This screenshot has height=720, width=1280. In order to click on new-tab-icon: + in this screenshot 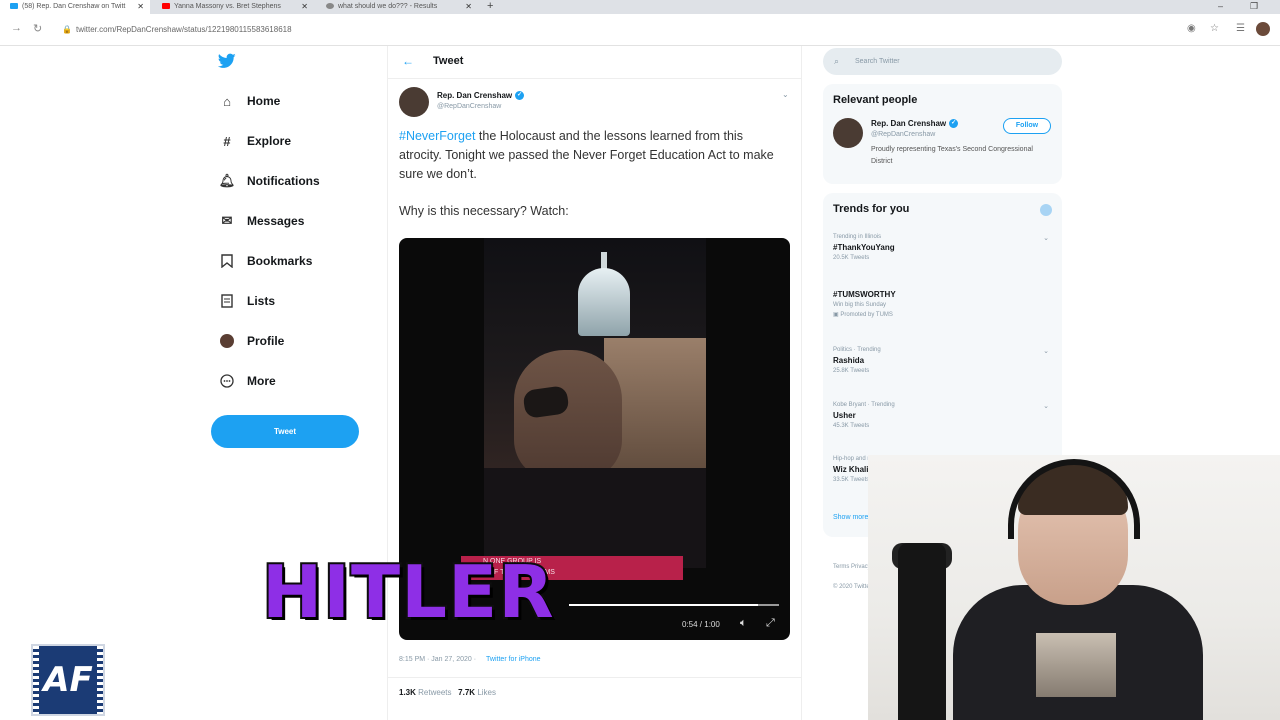, I will do `click(490, 6)`.